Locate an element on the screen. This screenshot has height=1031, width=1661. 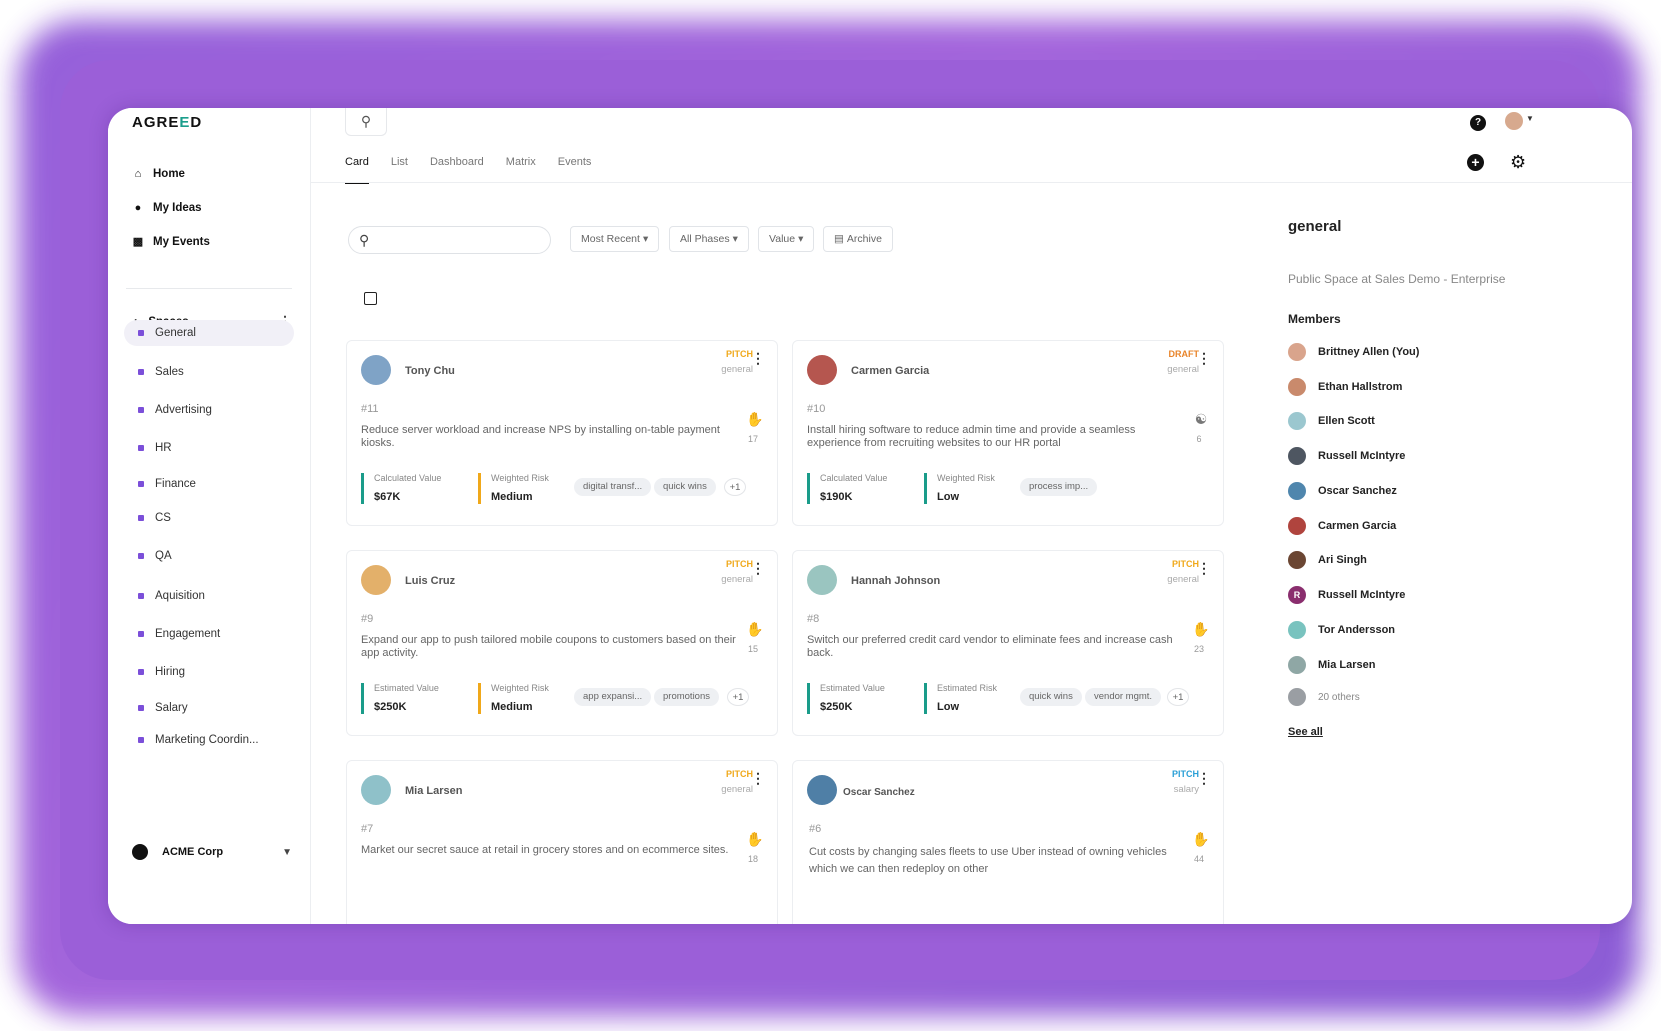
member-item: Ari Singh is located at coordinates (1327, 560).